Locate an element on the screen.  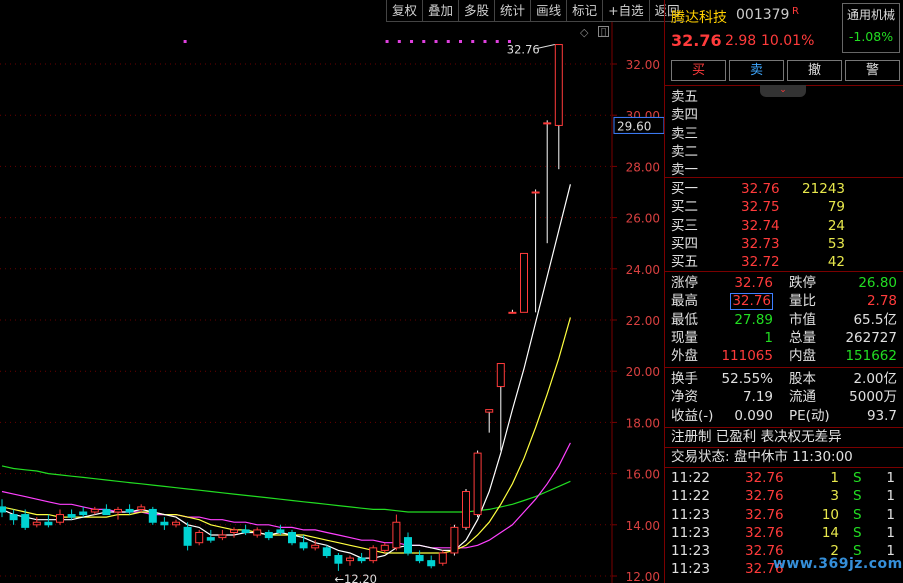
stat-label: 外盘 is located at coordinates (684, 356).